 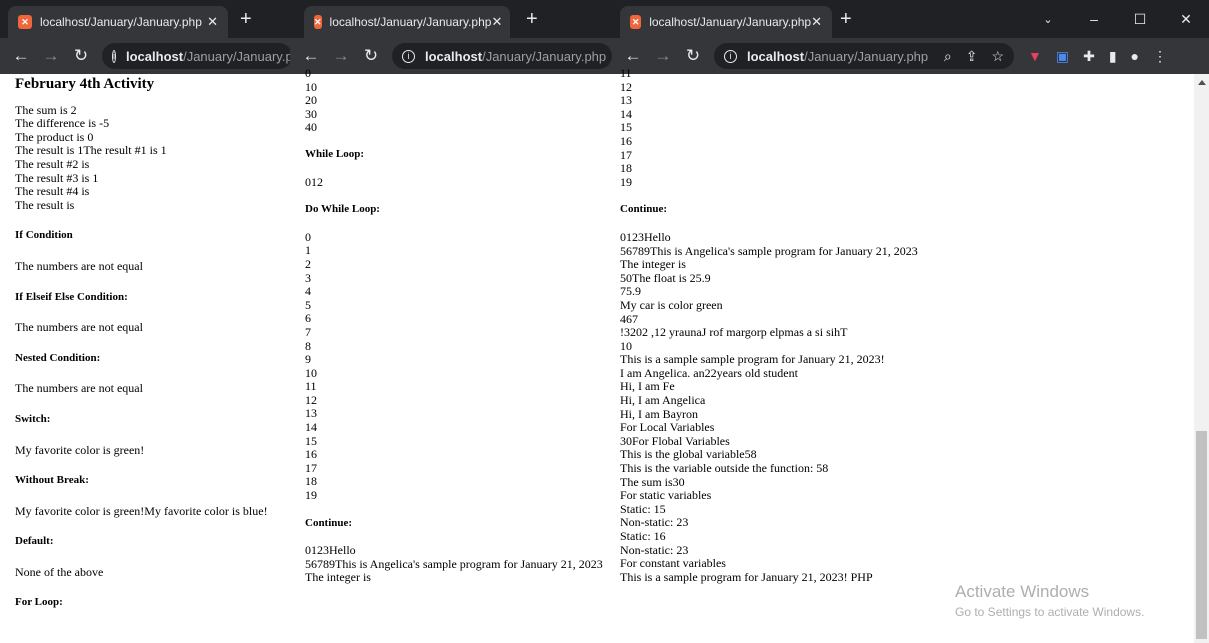 I want to click on close-window-button: ✕, so click(x=1186, y=19).